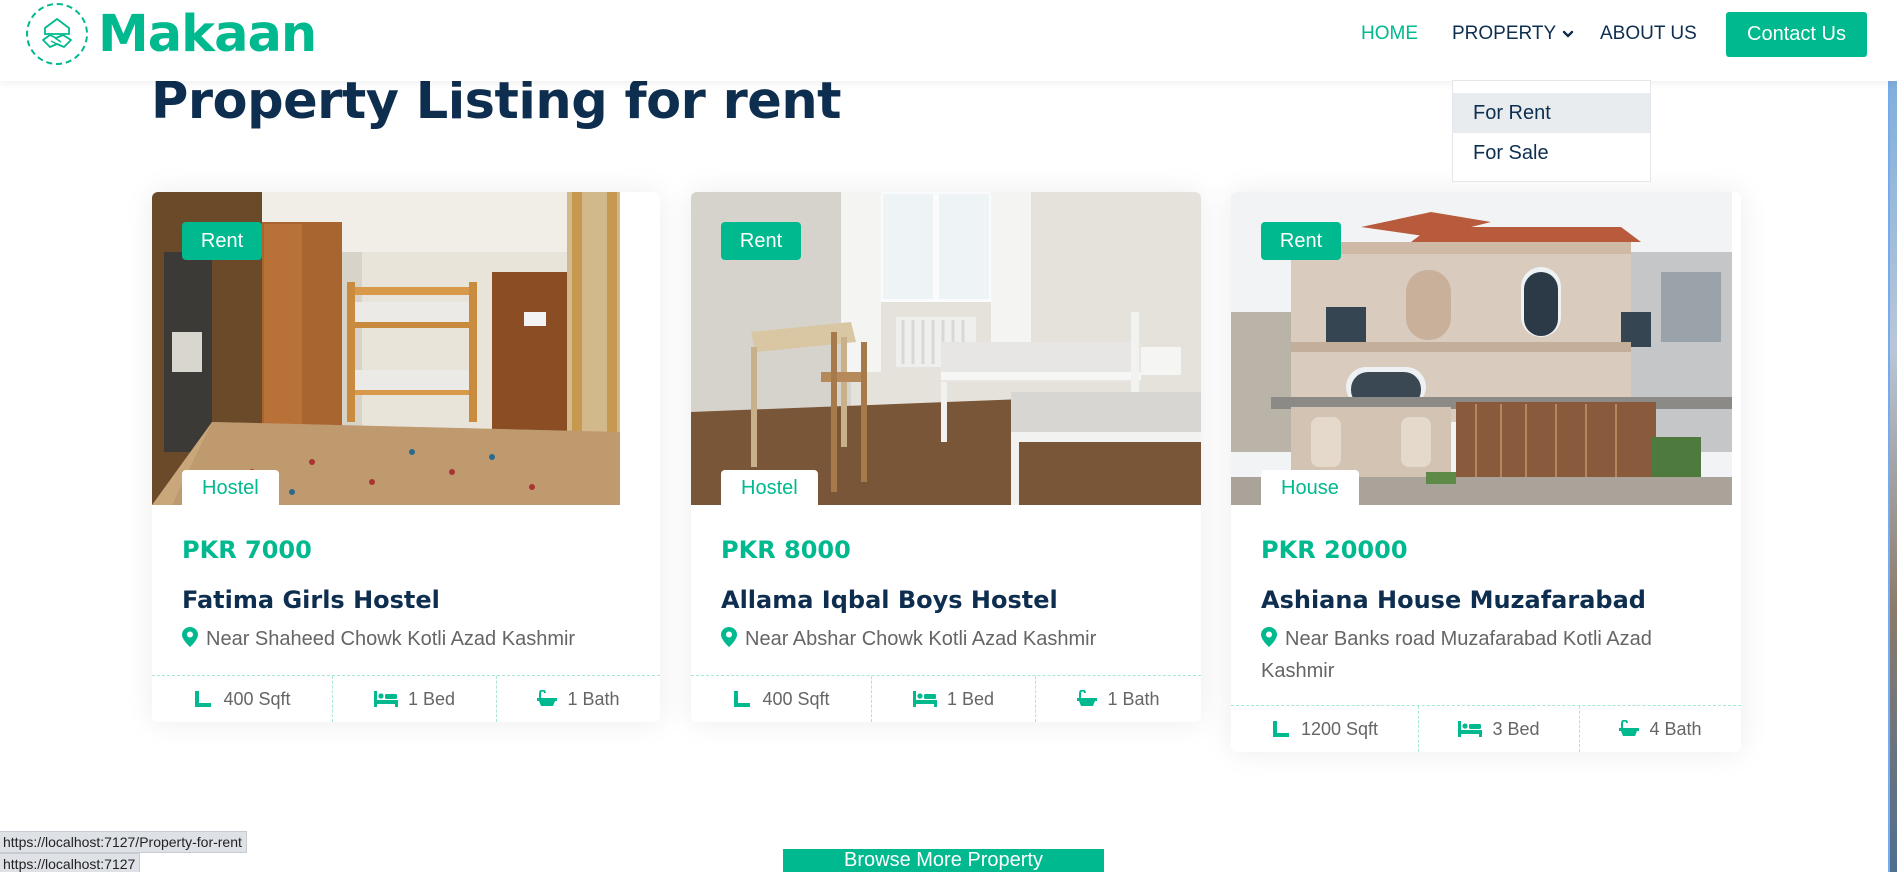 The width and height of the screenshot is (1897, 872). What do you see at coordinates (1334, 550) in the screenshot?
I see `property-price: PKR 20000` at bounding box center [1334, 550].